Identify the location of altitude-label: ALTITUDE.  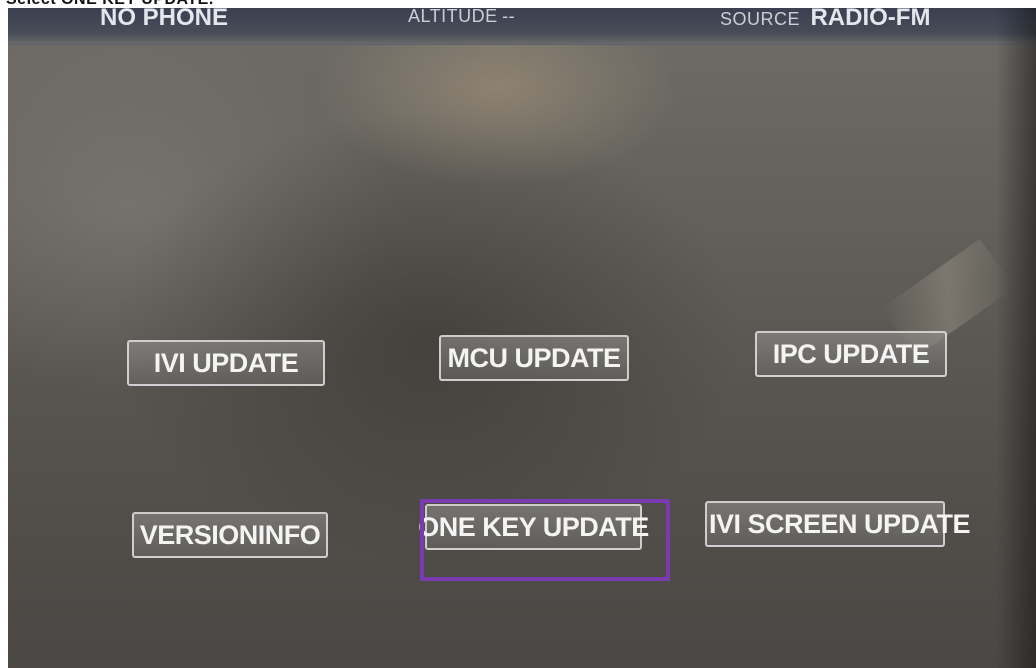
(453, 17).